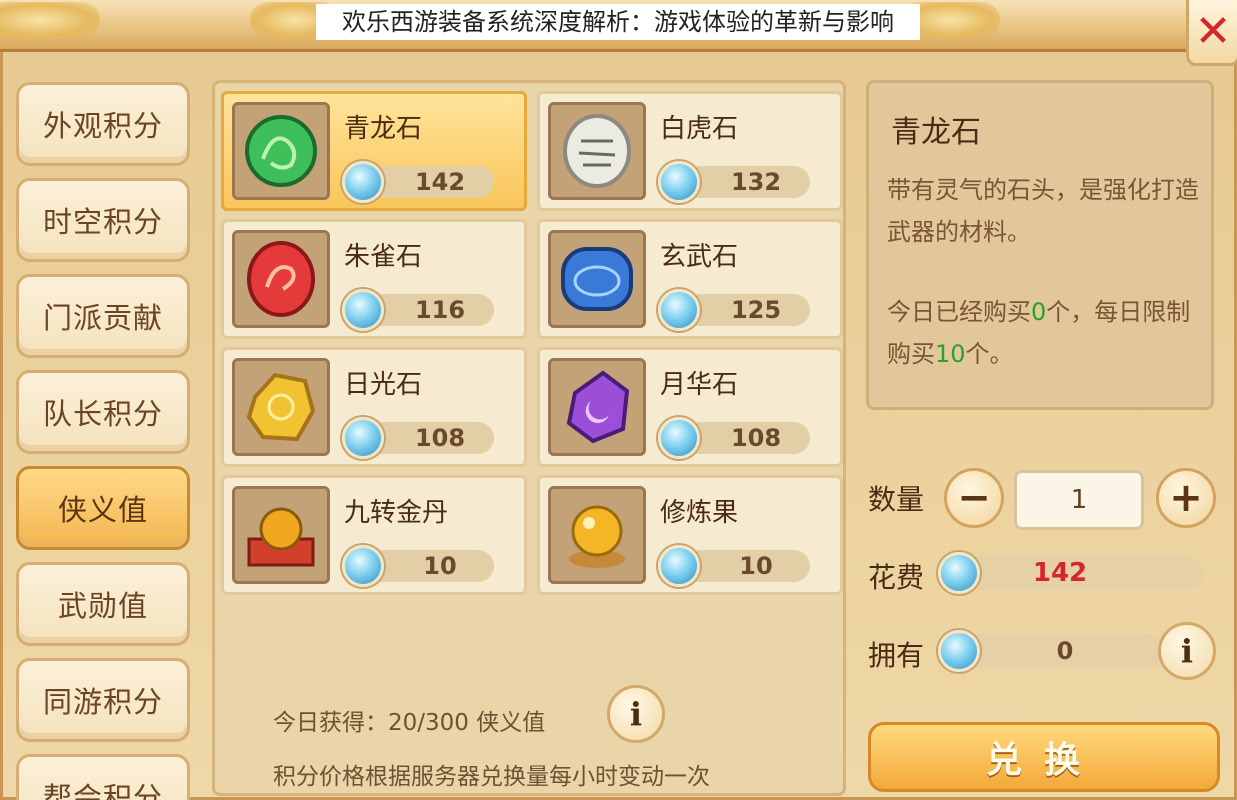  I want to click on close-icon: ✕, so click(1213, 31).